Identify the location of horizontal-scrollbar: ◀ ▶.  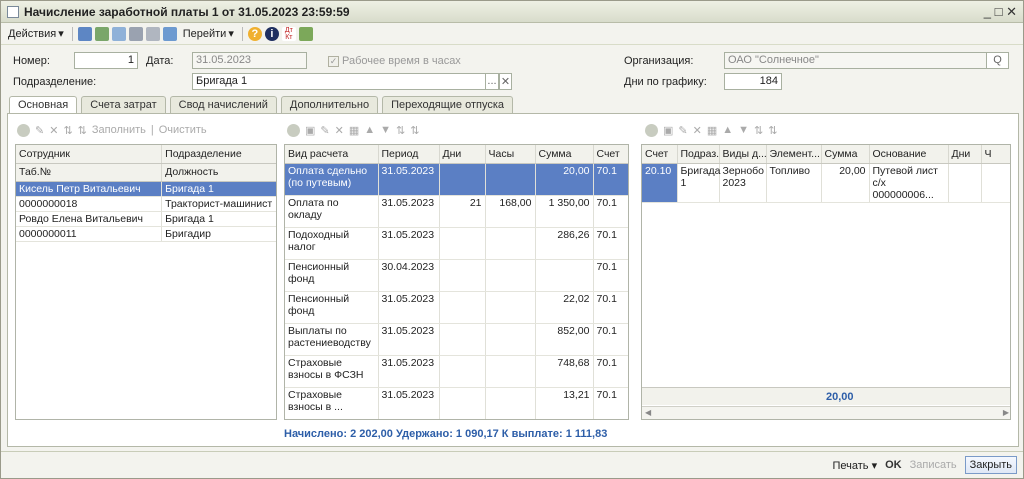
(826, 412).